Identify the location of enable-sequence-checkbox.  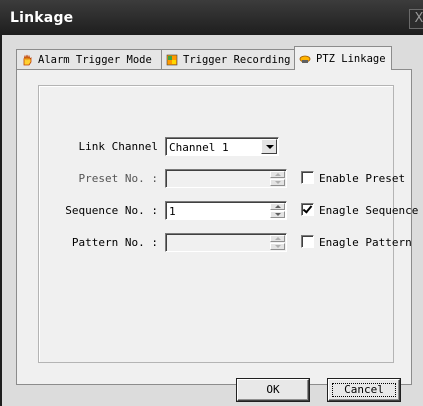
(307, 209).